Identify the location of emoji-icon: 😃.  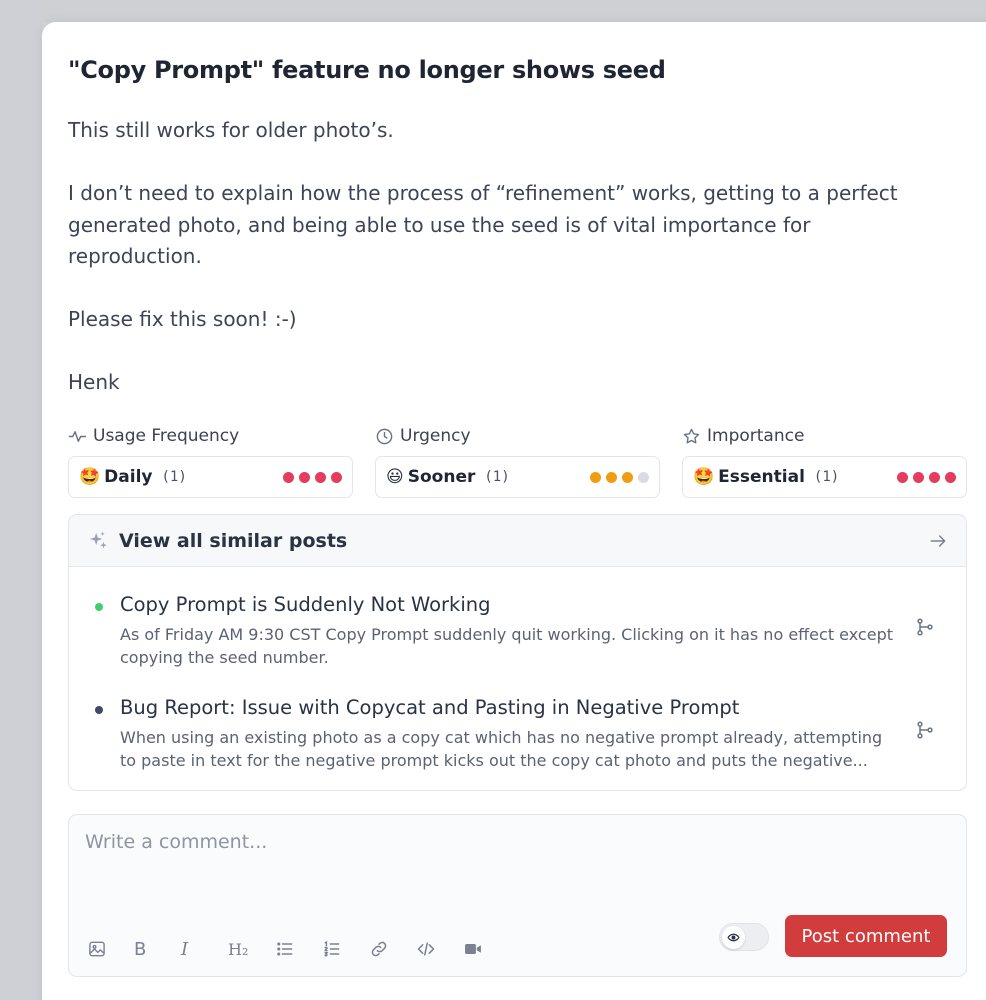
(395, 476).